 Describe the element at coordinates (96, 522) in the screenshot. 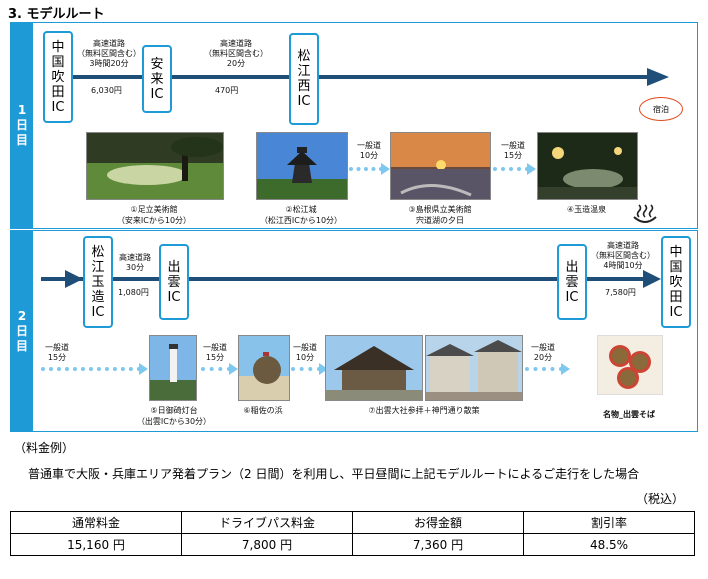

I see `fee-header-normal: 通常料金` at that location.